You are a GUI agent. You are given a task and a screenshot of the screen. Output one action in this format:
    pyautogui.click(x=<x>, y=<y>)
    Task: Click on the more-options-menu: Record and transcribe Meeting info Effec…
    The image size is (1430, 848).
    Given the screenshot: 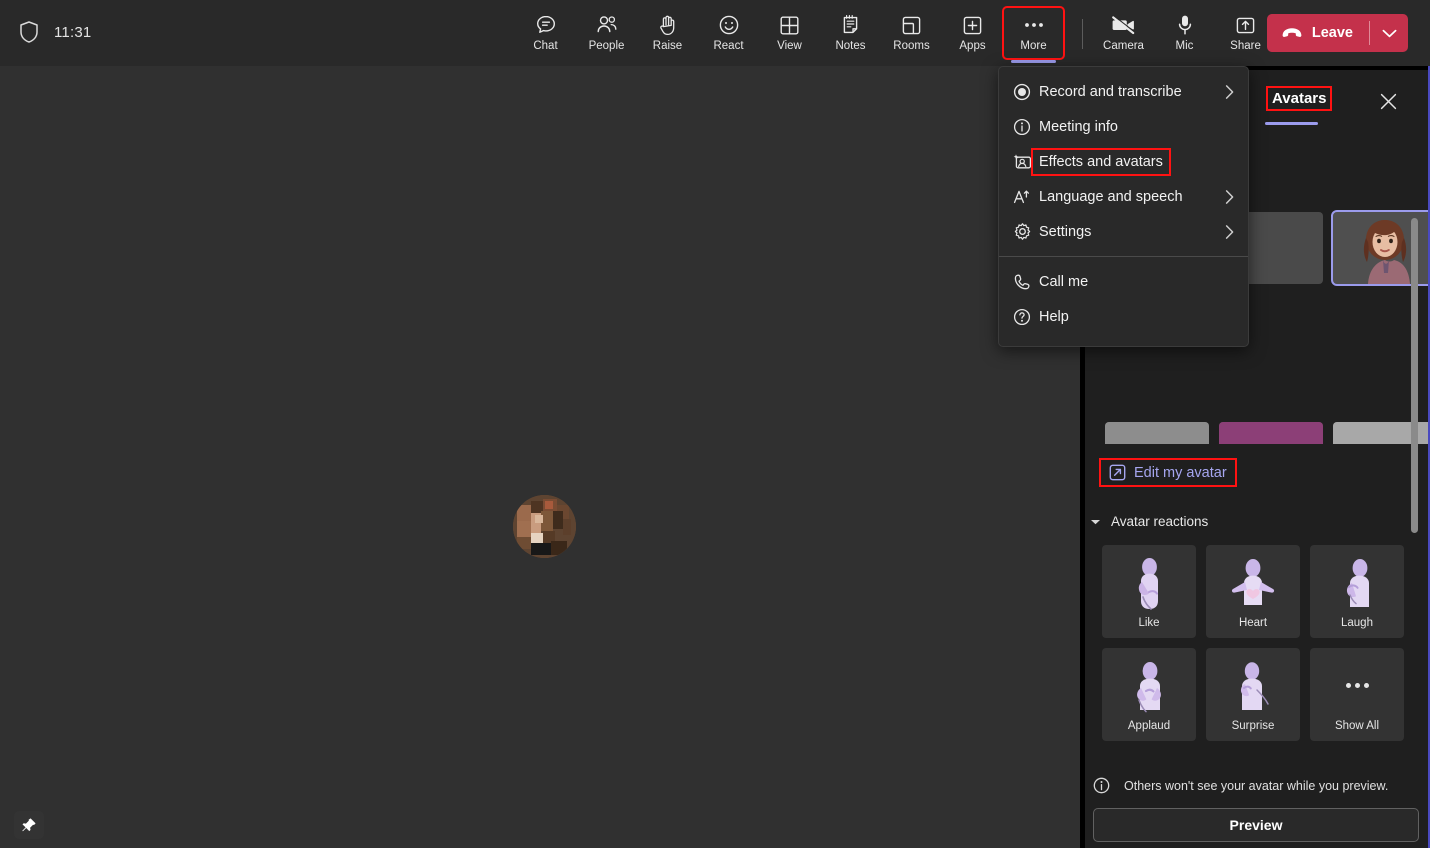 What is the action you would take?
    pyautogui.click(x=1123, y=206)
    